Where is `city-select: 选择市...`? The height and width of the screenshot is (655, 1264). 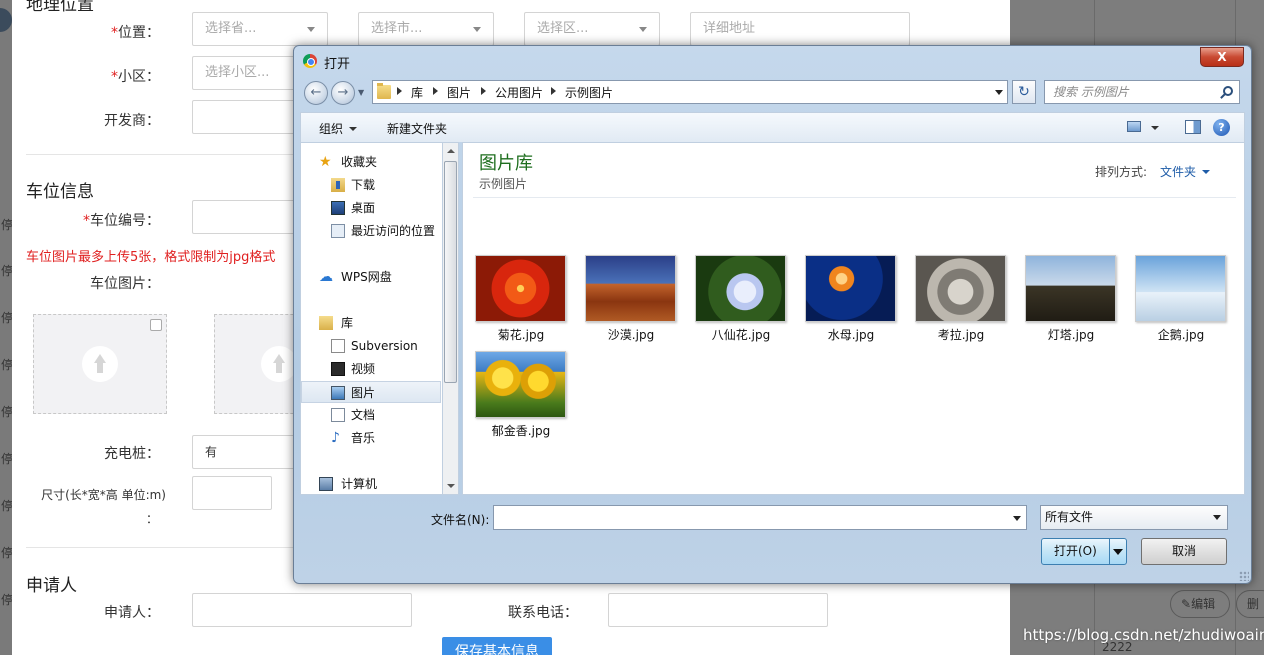
city-select: 选择市... is located at coordinates (426, 29).